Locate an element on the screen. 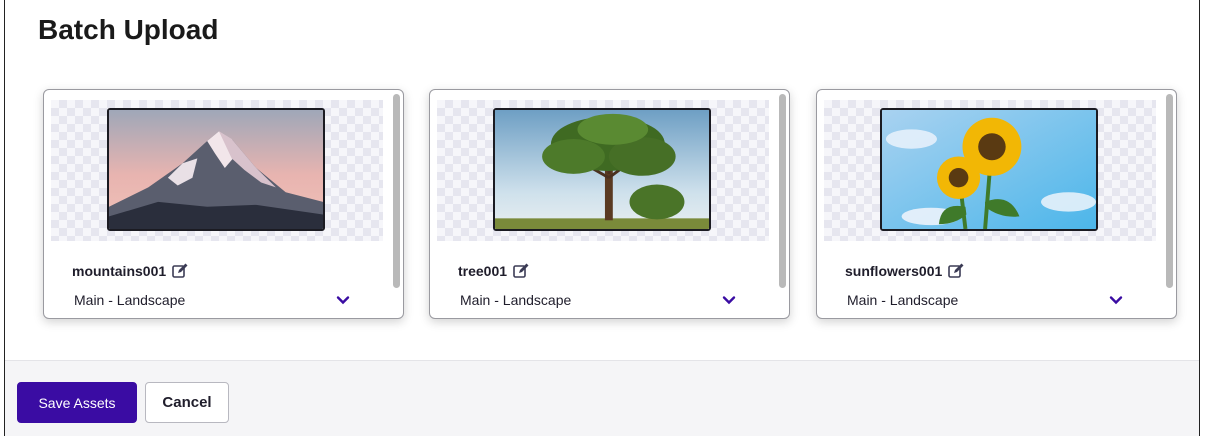 The width and height of the screenshot is (1206, 444). asset-name: sunflowers001 is located at coordinates (894, 271).